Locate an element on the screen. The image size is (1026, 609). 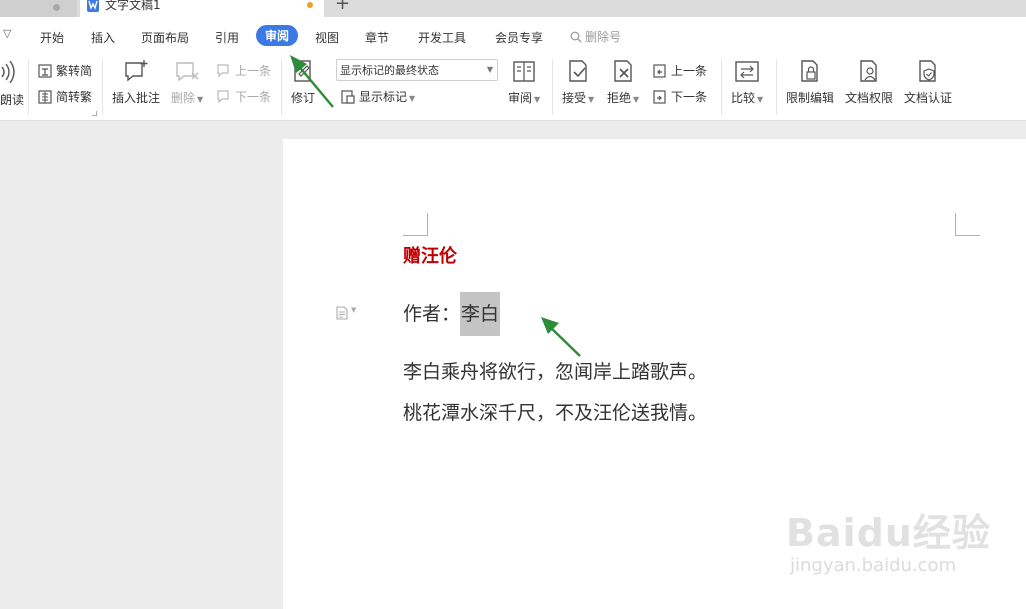
review-pane-button: 审阅 ▼ is located at coordinates (524, 82).